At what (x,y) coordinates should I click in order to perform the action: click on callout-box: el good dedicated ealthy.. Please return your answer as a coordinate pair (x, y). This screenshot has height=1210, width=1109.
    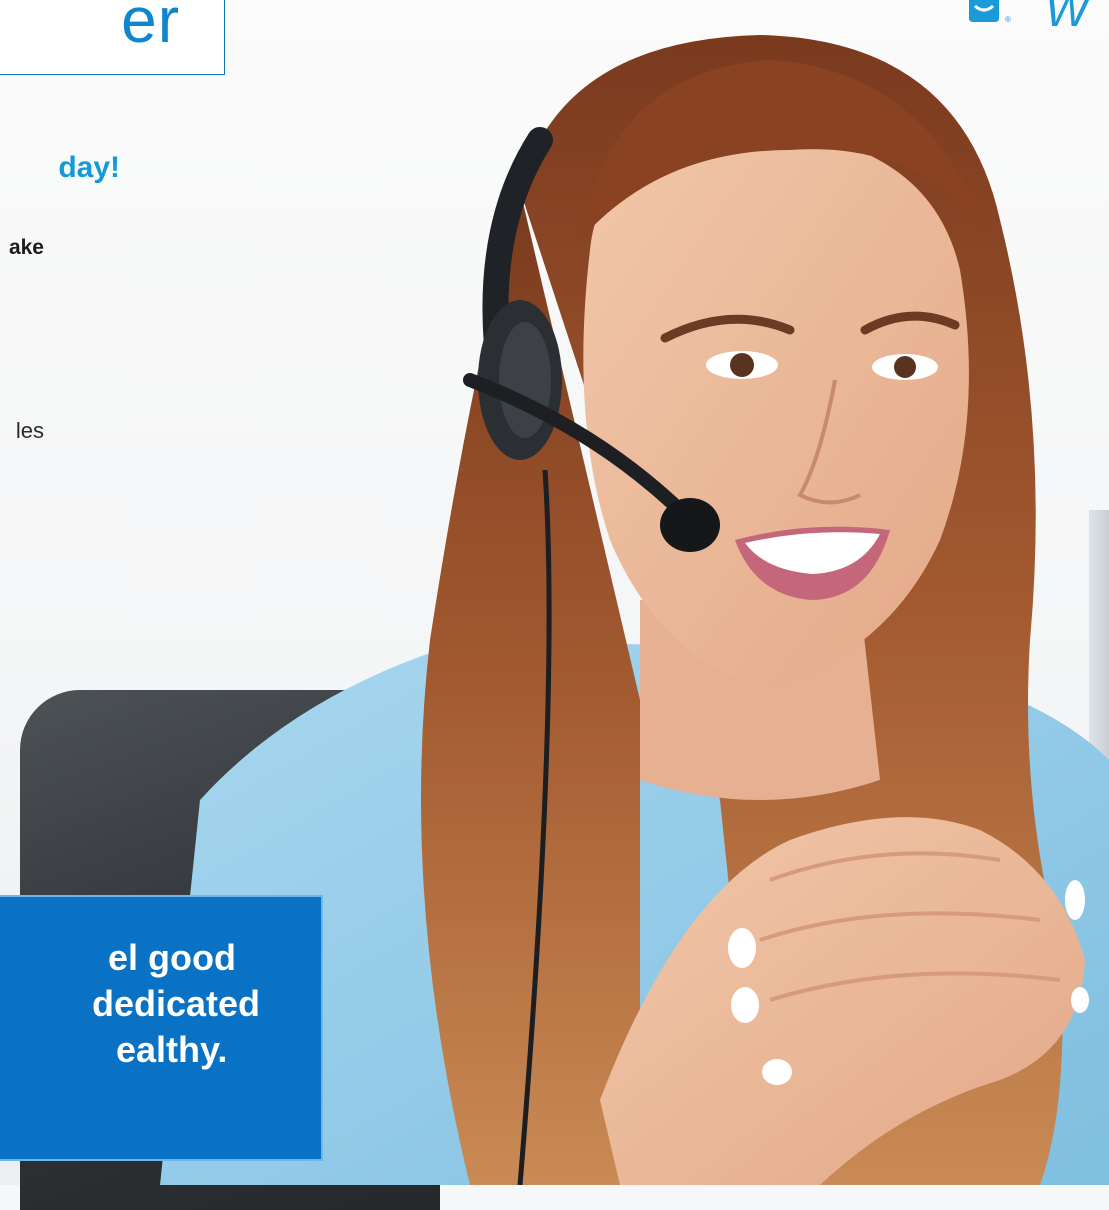
    Looking at the image, I should click on (161, 1028).